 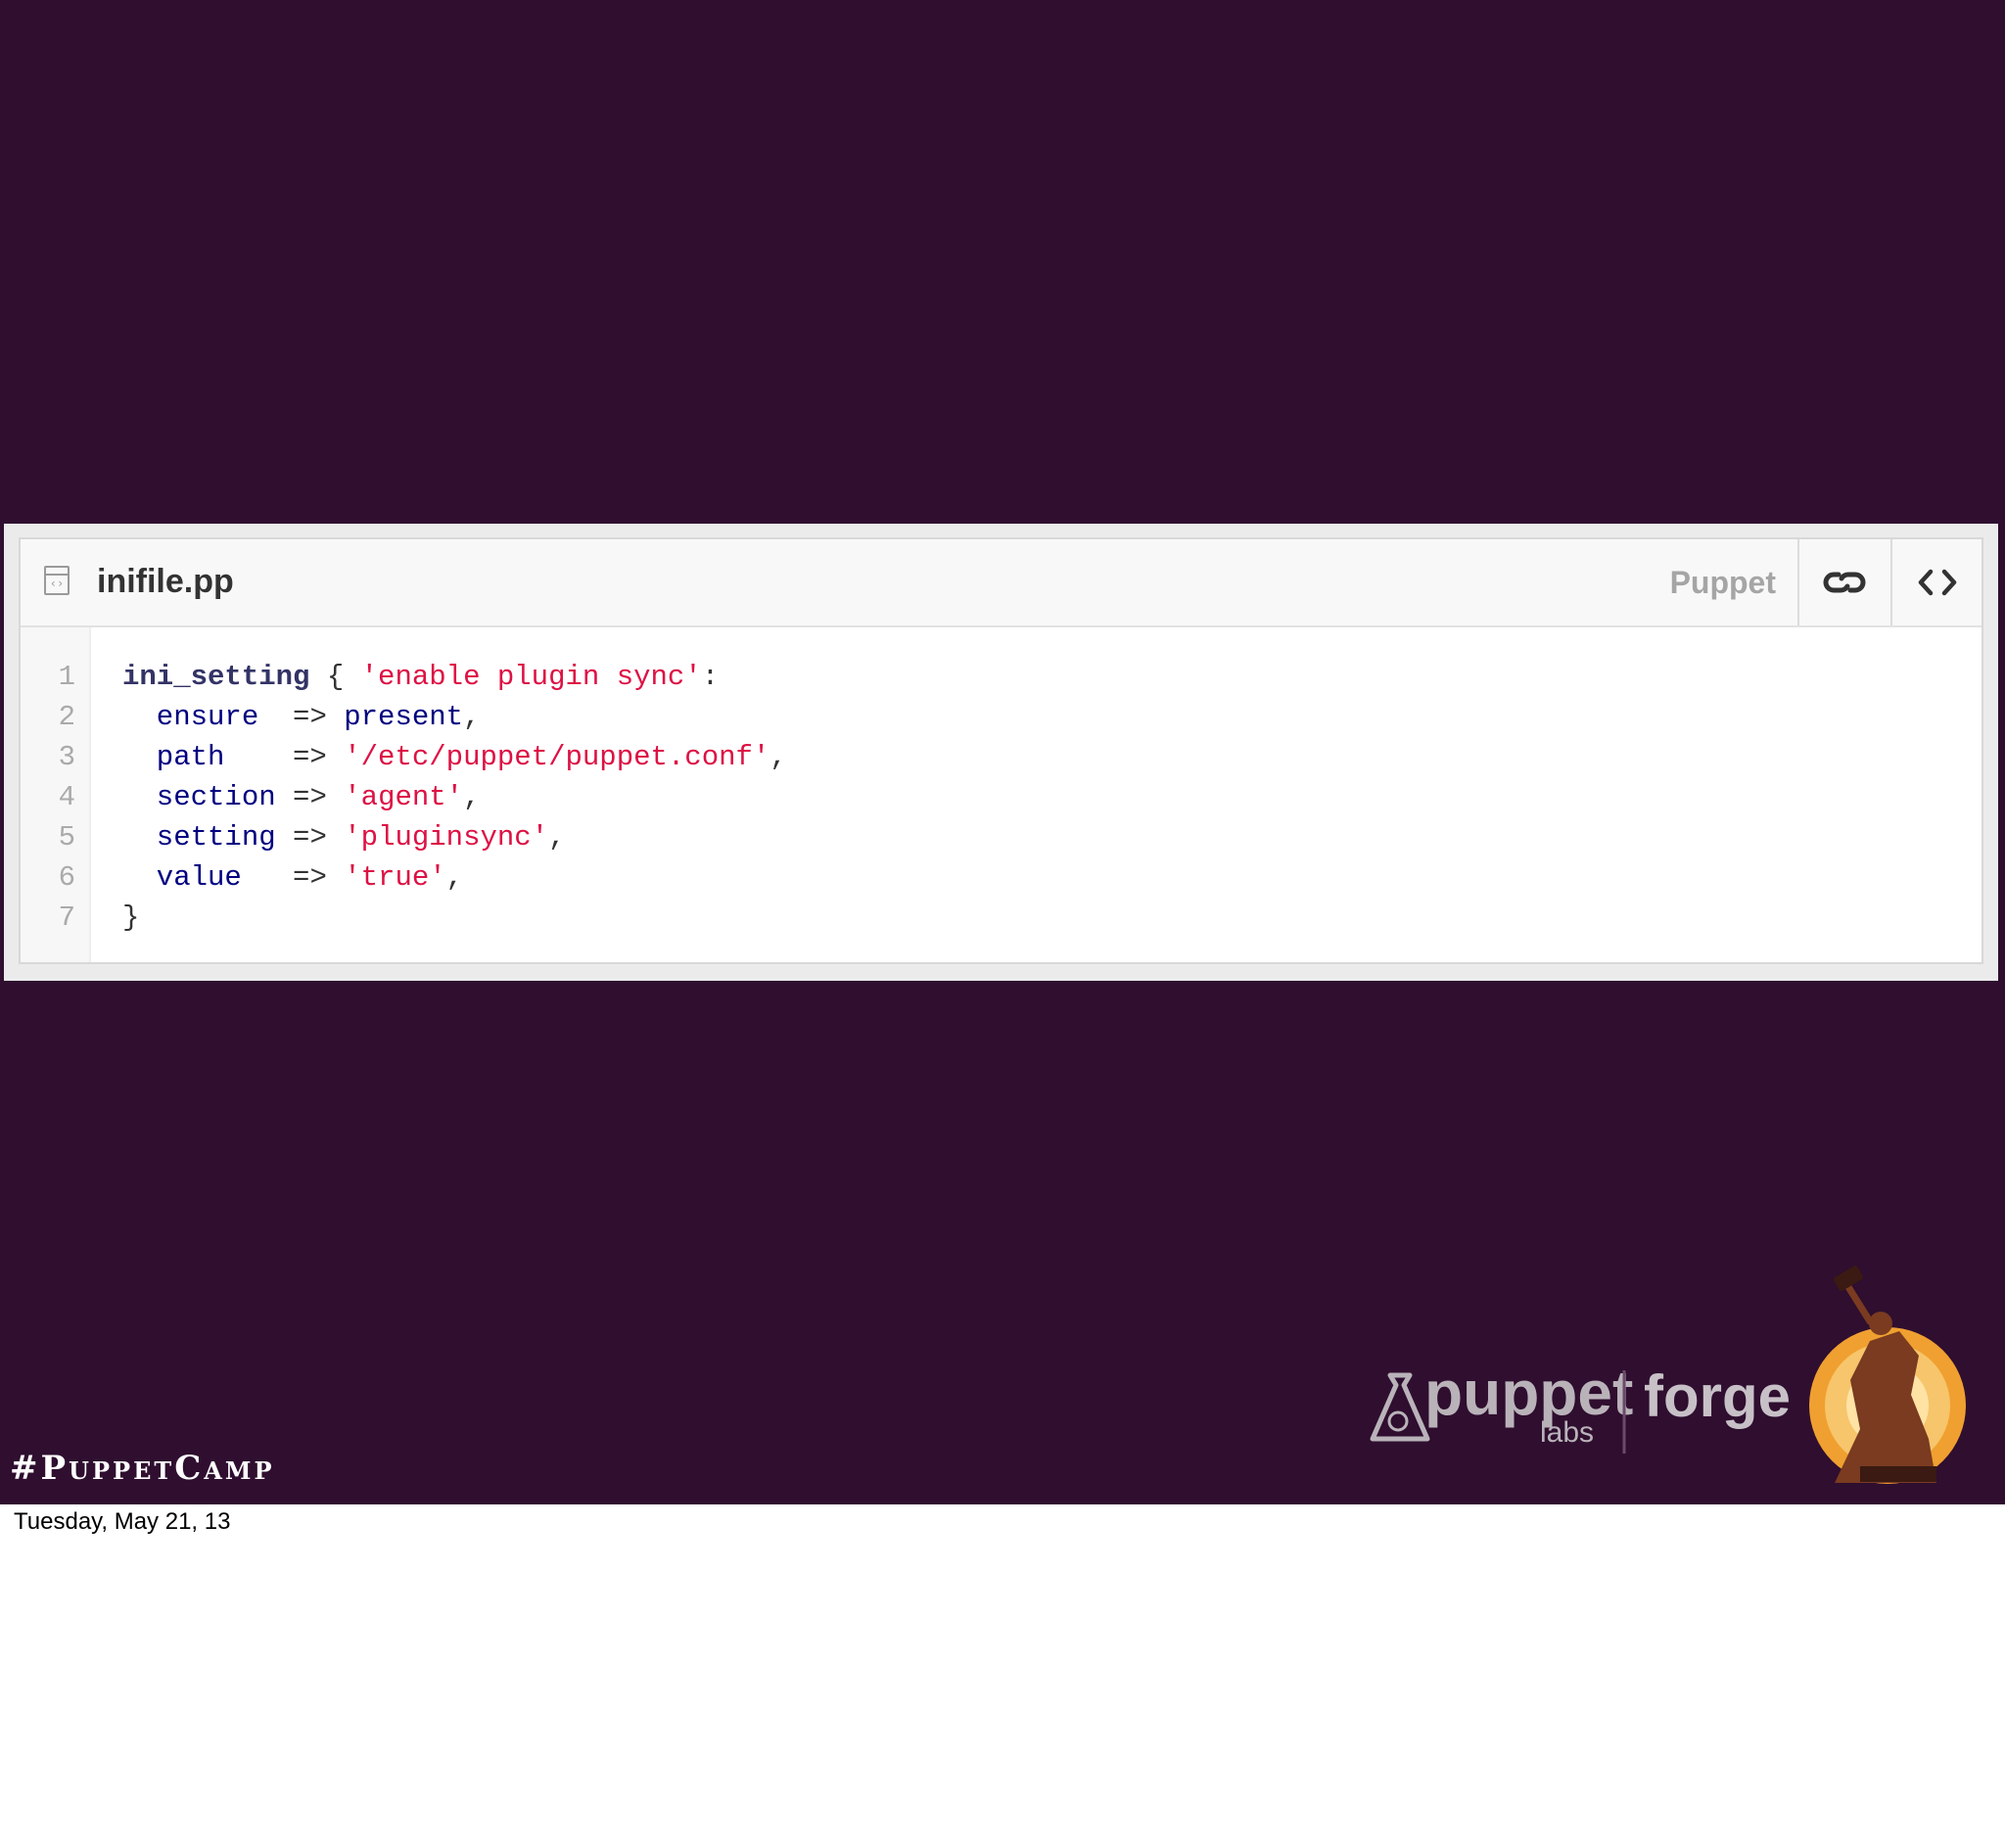 I want to click on code-string: 'pluginsync', so click(x=446, y=837).